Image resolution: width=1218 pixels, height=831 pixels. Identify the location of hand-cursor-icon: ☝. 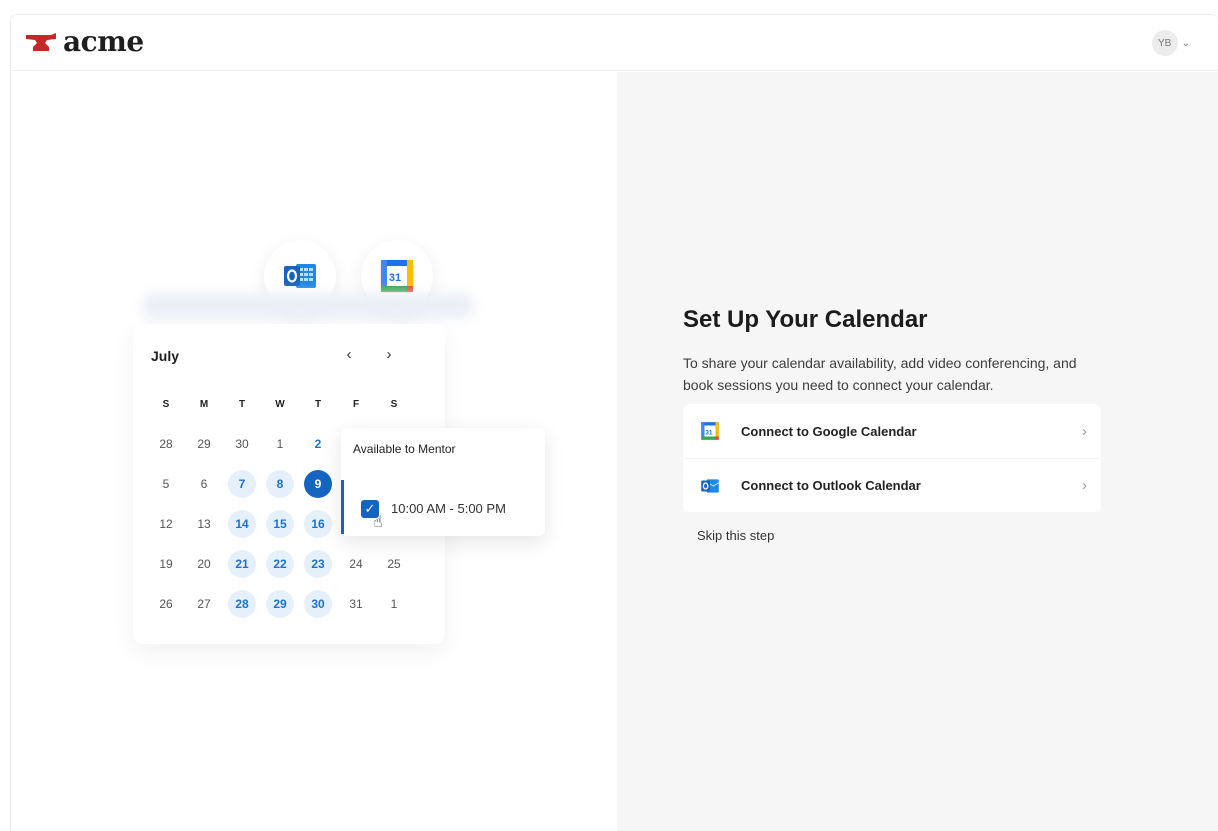
(378, 522).